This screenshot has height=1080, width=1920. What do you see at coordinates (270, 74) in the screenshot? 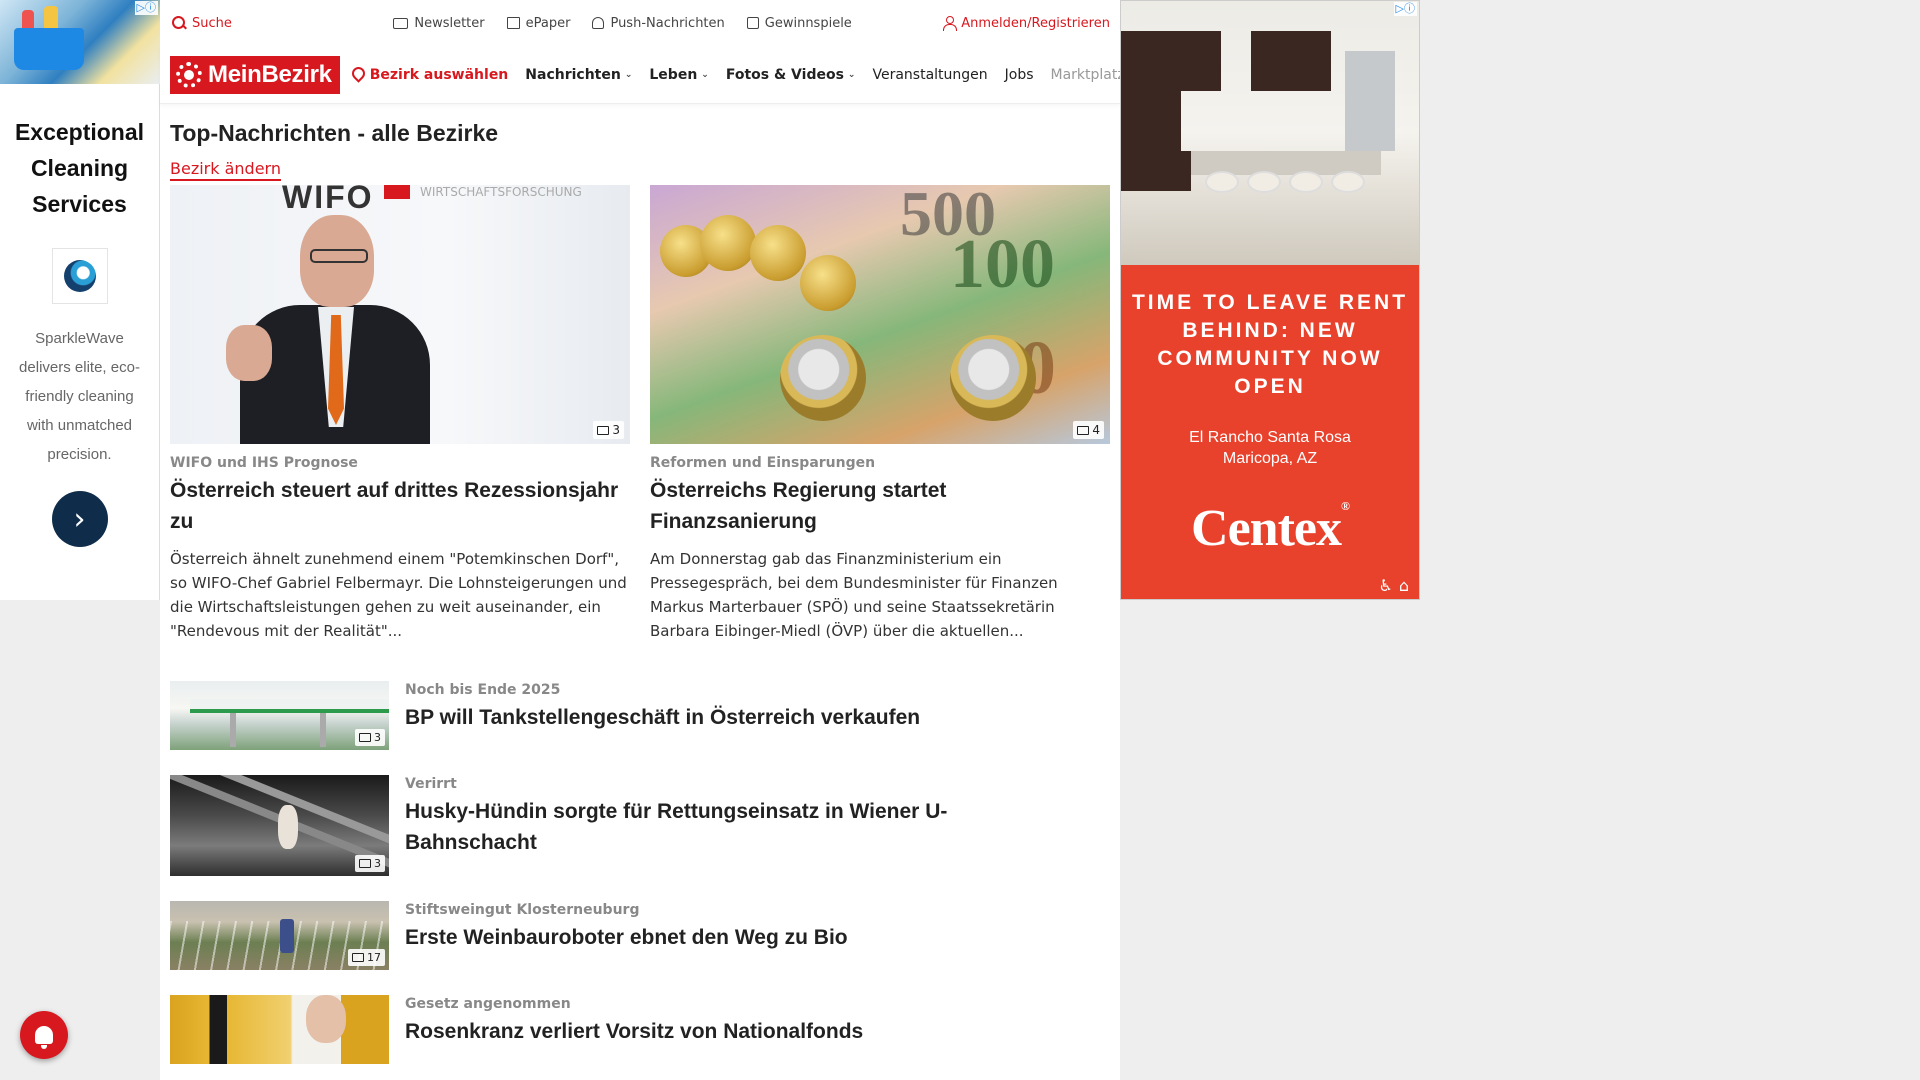
I see `brand-name: MeinBezirk` at bounding box center [270, 74].